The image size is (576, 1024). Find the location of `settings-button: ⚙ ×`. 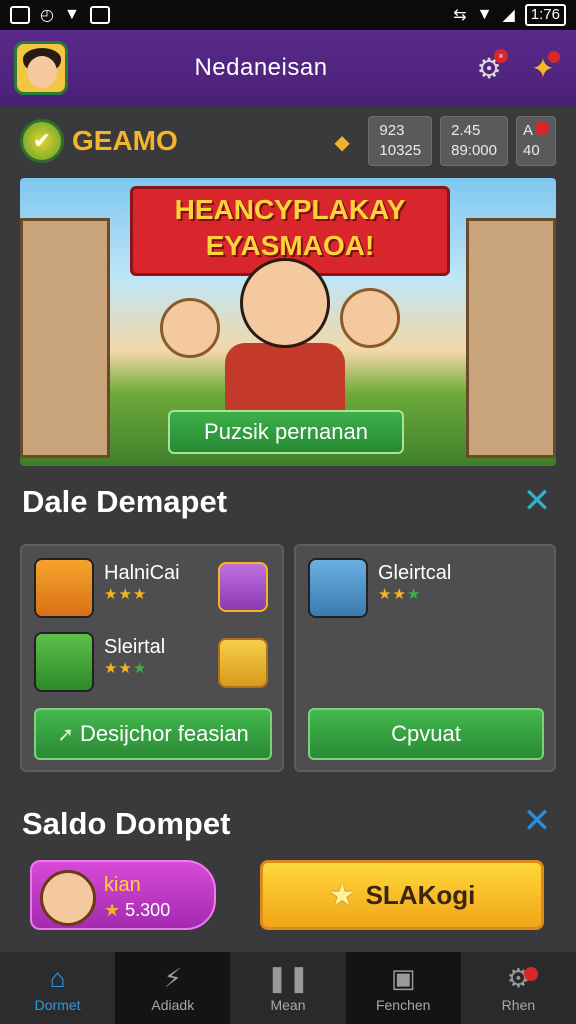

settings-button: ⚙ × is located at coordinates (489, 68).